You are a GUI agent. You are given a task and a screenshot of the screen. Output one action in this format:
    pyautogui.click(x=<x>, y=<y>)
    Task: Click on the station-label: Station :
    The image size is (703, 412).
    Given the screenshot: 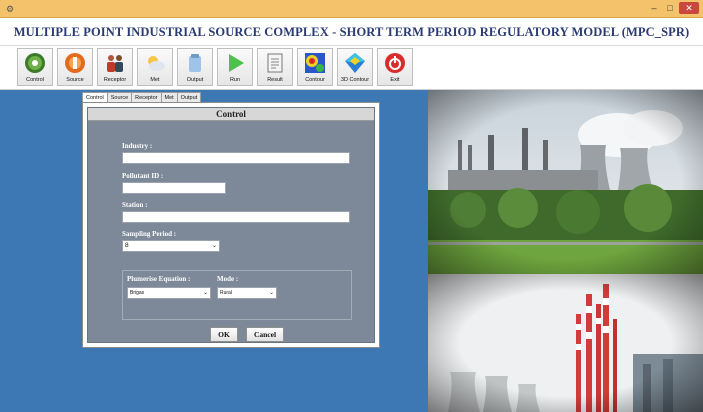 What is the action you would take?
    pyautogui.click(x=135, y=205)
    